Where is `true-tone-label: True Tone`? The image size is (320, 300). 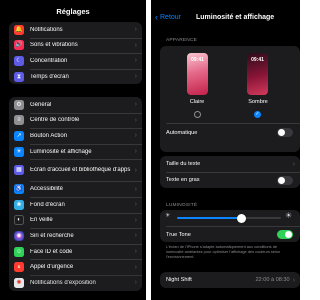
true-tone-label: True Tone is located at coordinates (178, 234).